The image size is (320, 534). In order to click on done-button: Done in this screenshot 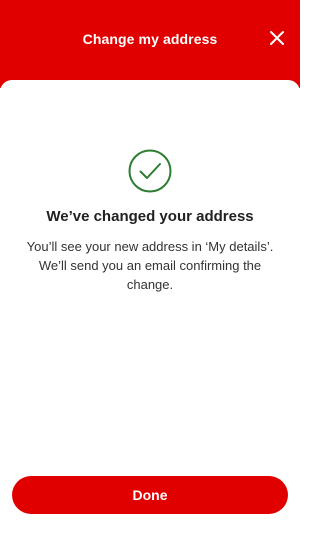, I will do `click(150, 495)`.